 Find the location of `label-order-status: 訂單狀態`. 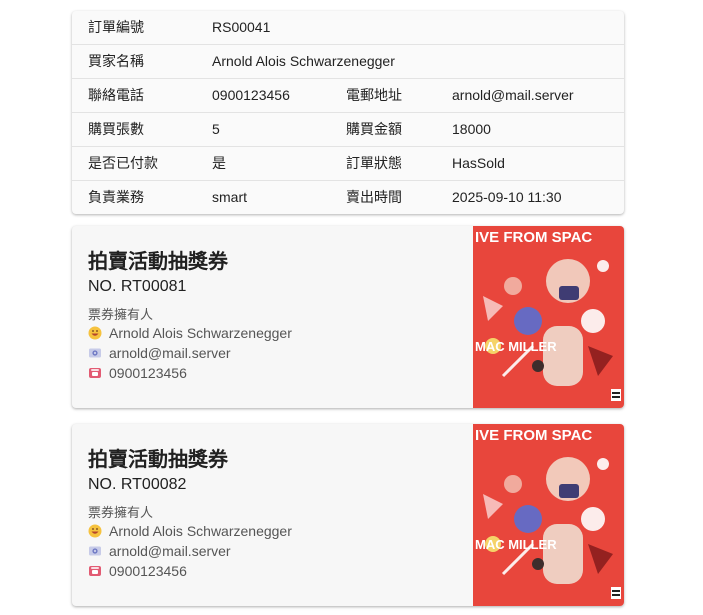

label-order-status: 訂單狀態 is located at coordinates (374, 163).